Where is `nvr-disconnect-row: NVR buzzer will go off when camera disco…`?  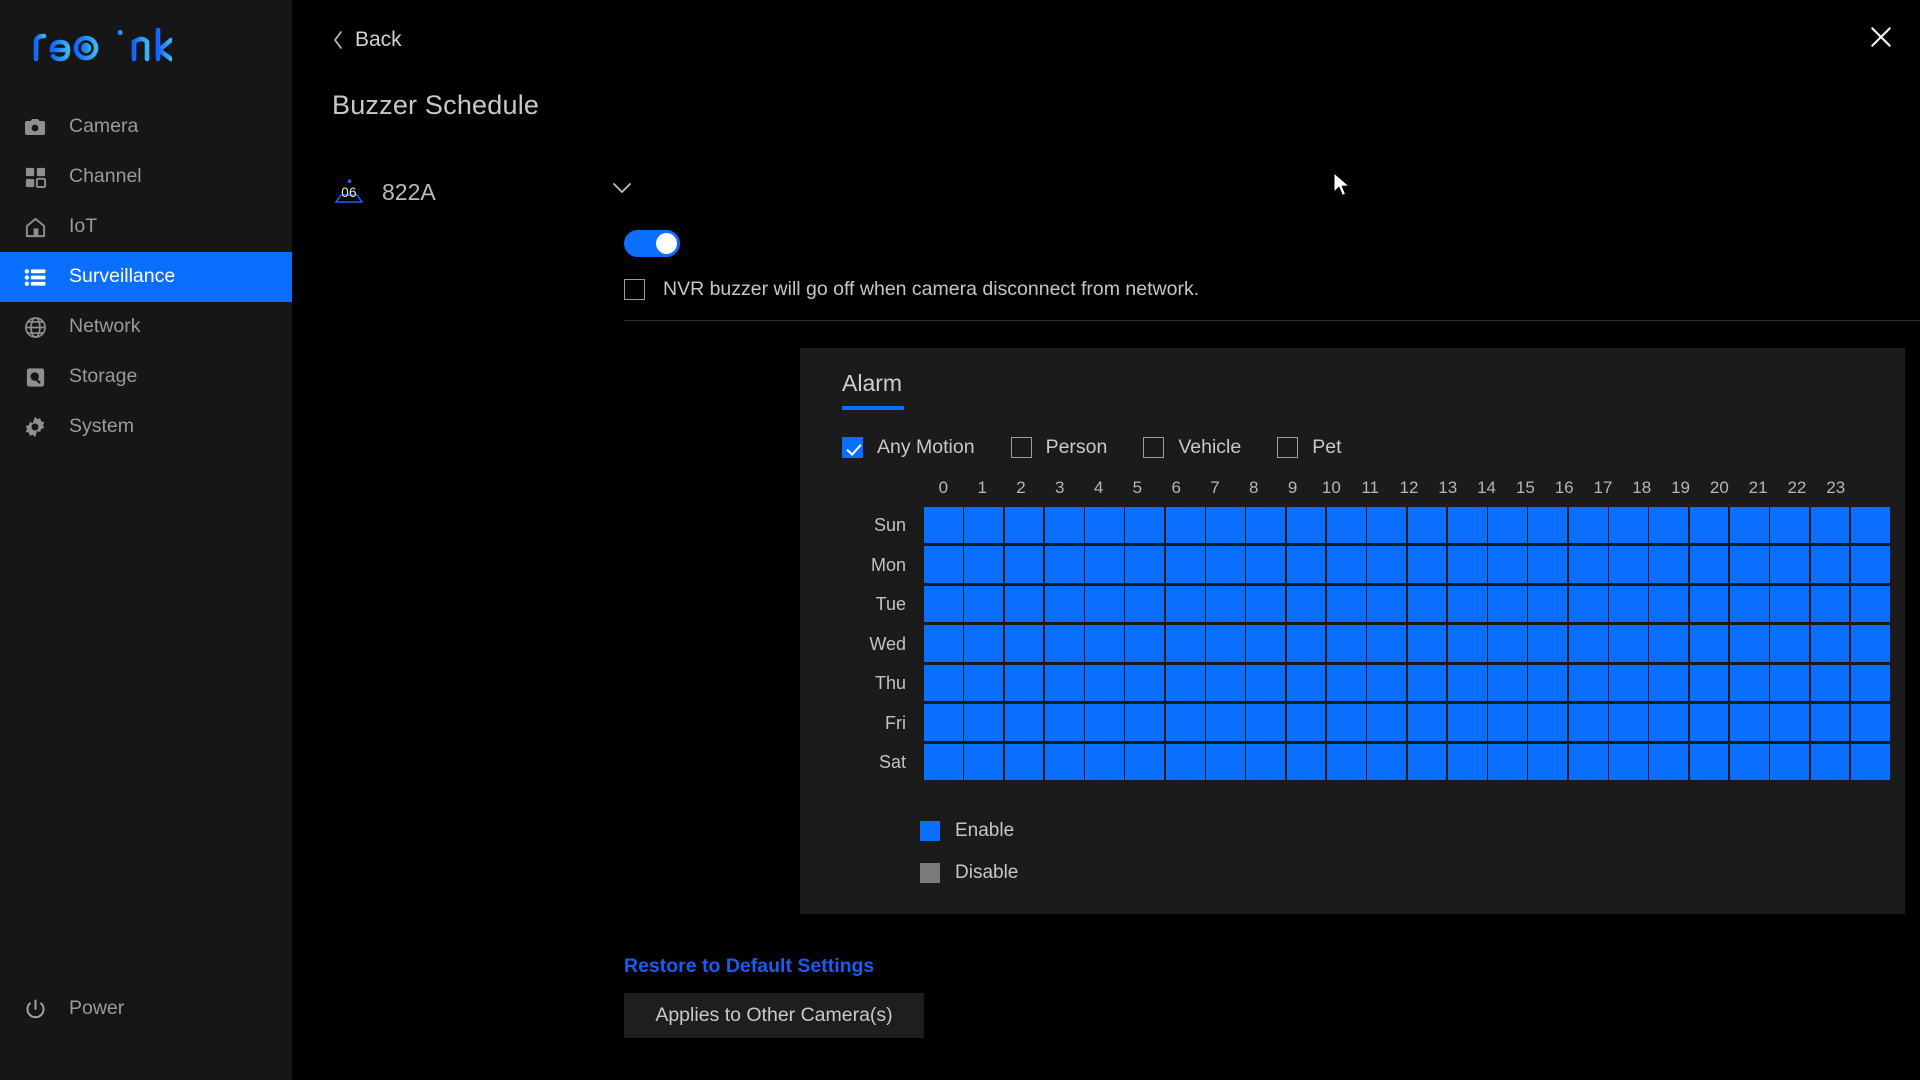 nvr-disconnect-row: NVR buzzer will go off when camera disco… is located at coordinates (911, 289).